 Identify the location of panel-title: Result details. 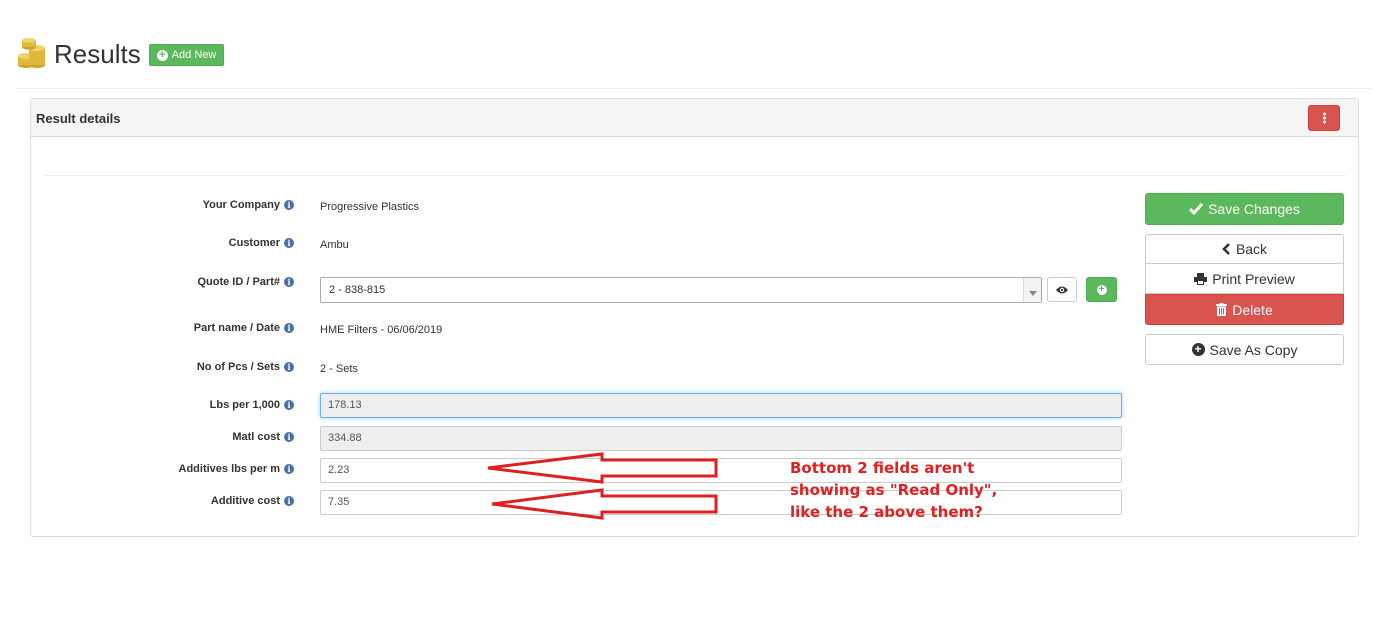
(78, 118).